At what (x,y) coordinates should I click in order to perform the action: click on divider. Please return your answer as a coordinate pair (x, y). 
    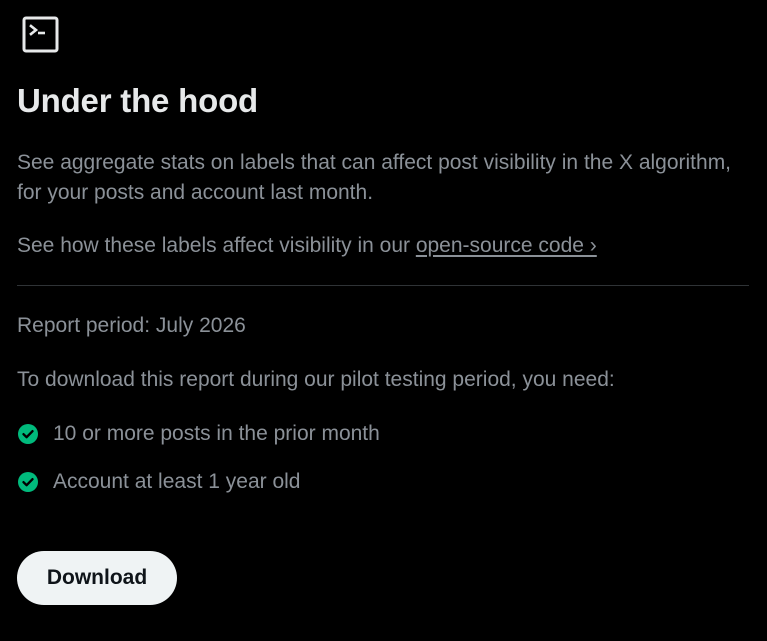
    Looking at the image, I should click on (383, 285).